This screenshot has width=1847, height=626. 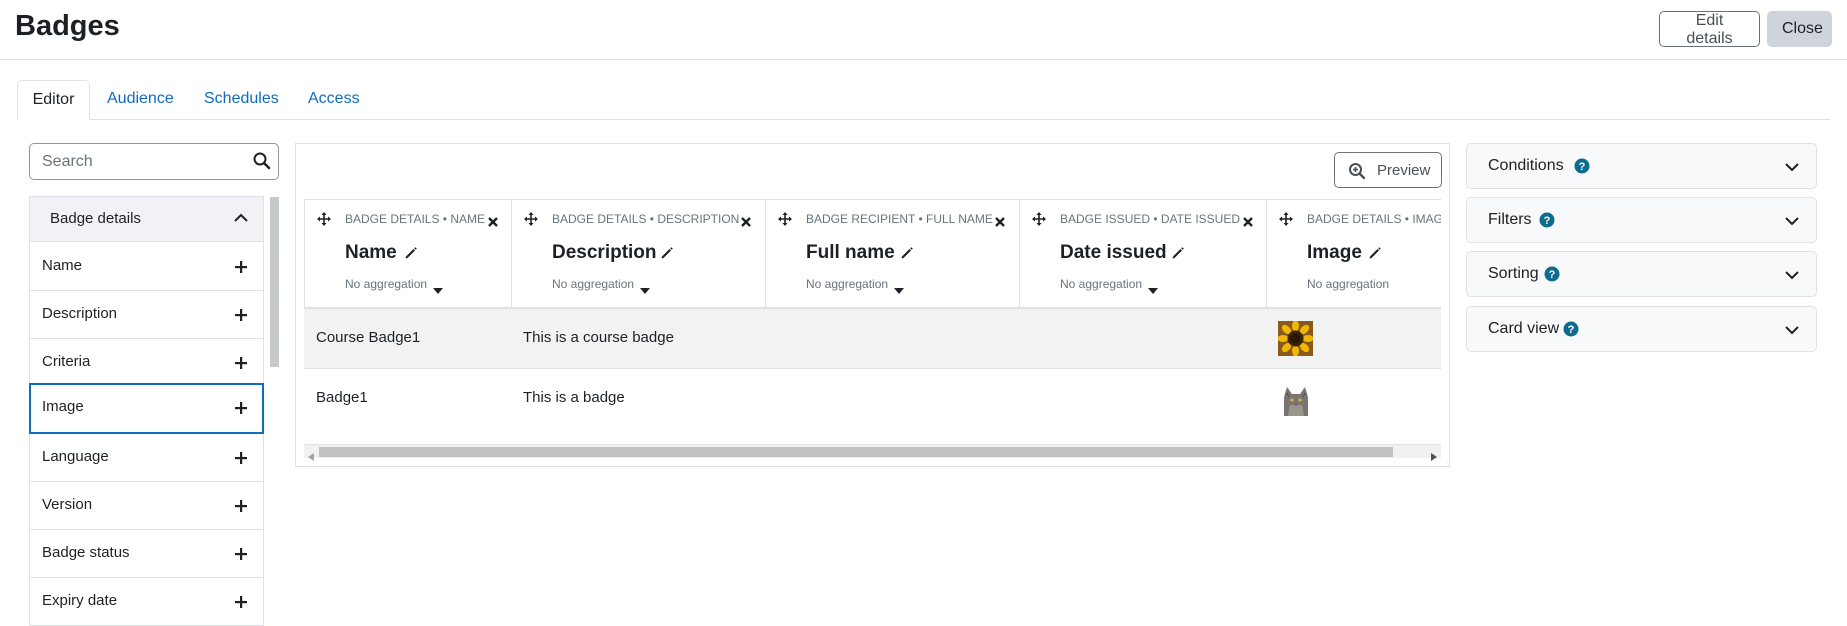 What do you see at coordinates (1334, 252) in the screenshot?
I see `column-title: Image` at bounding box center [1334, 252].